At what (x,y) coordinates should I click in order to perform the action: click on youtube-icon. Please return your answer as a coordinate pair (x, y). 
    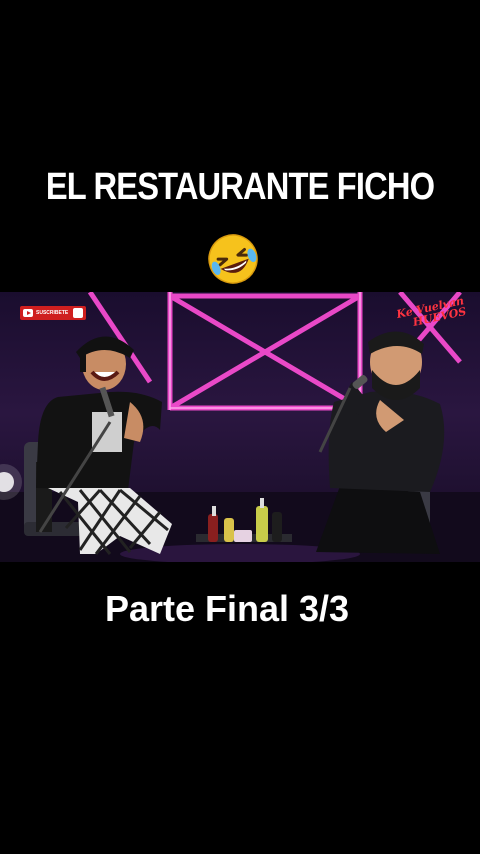
    Looking at the image, I should click on (28, 313).